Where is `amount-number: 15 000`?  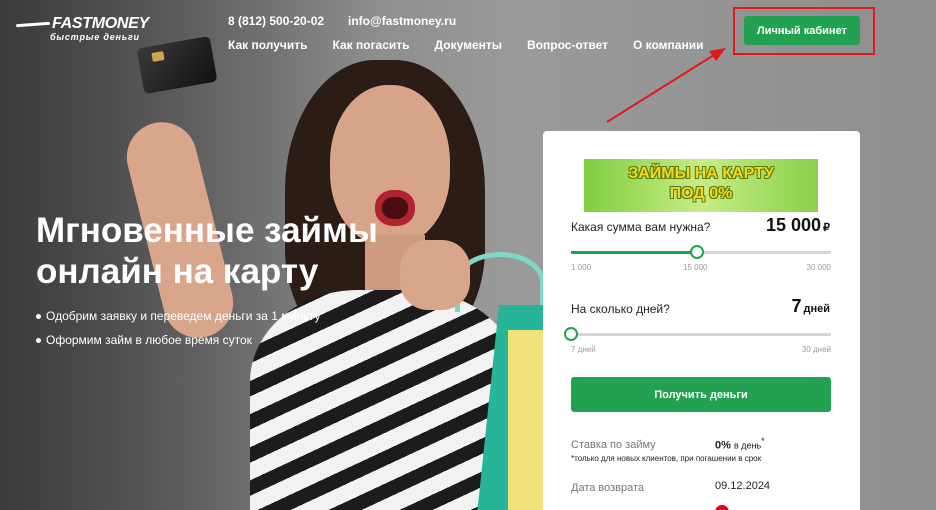
amount-number: 15 000 is located at coordinates (793, 225).